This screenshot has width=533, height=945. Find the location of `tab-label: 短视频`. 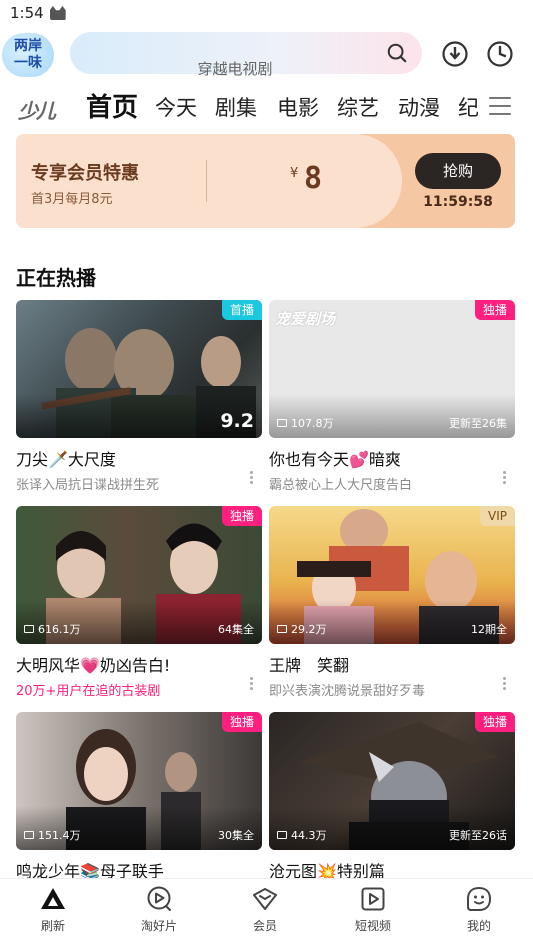

tab-label: 短视频 is located at coordinates (372, 926).